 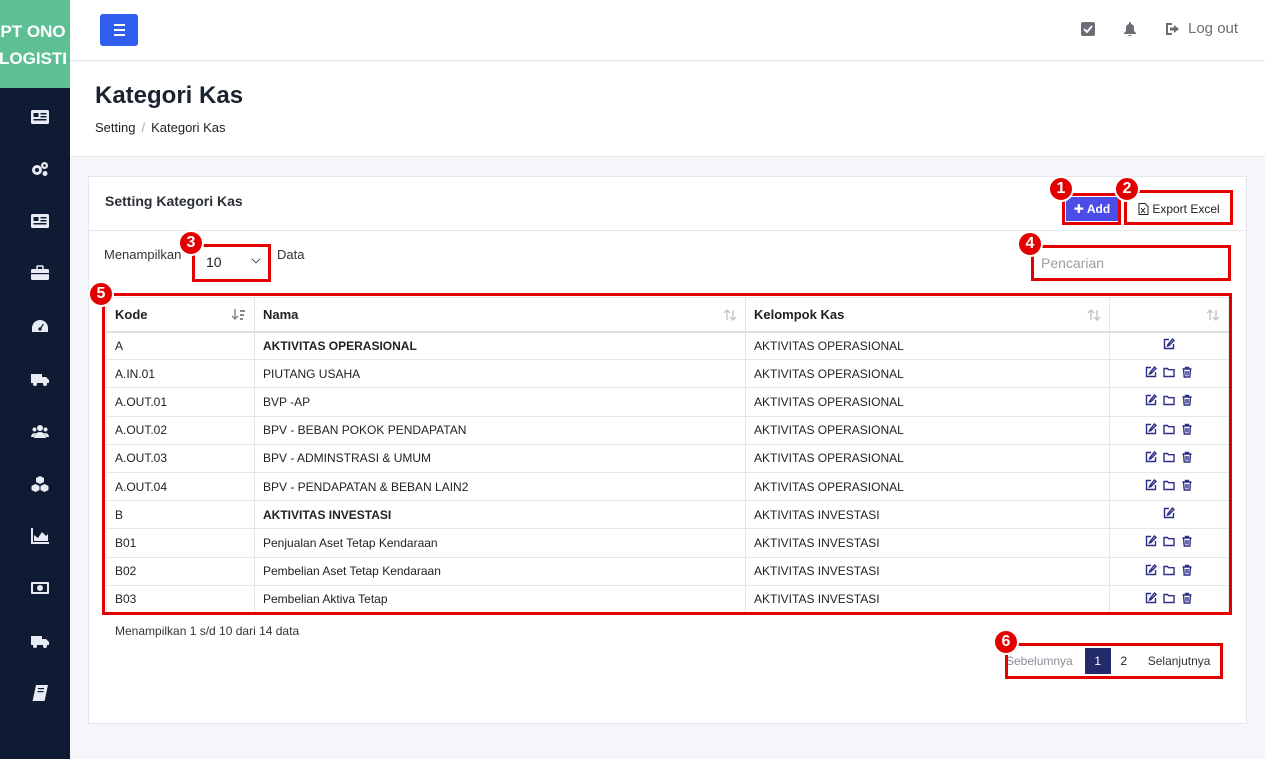 What do you see at coordinates (40, 431) in the screenshot?
I see `users-icon` at bounding box center [40, 431].